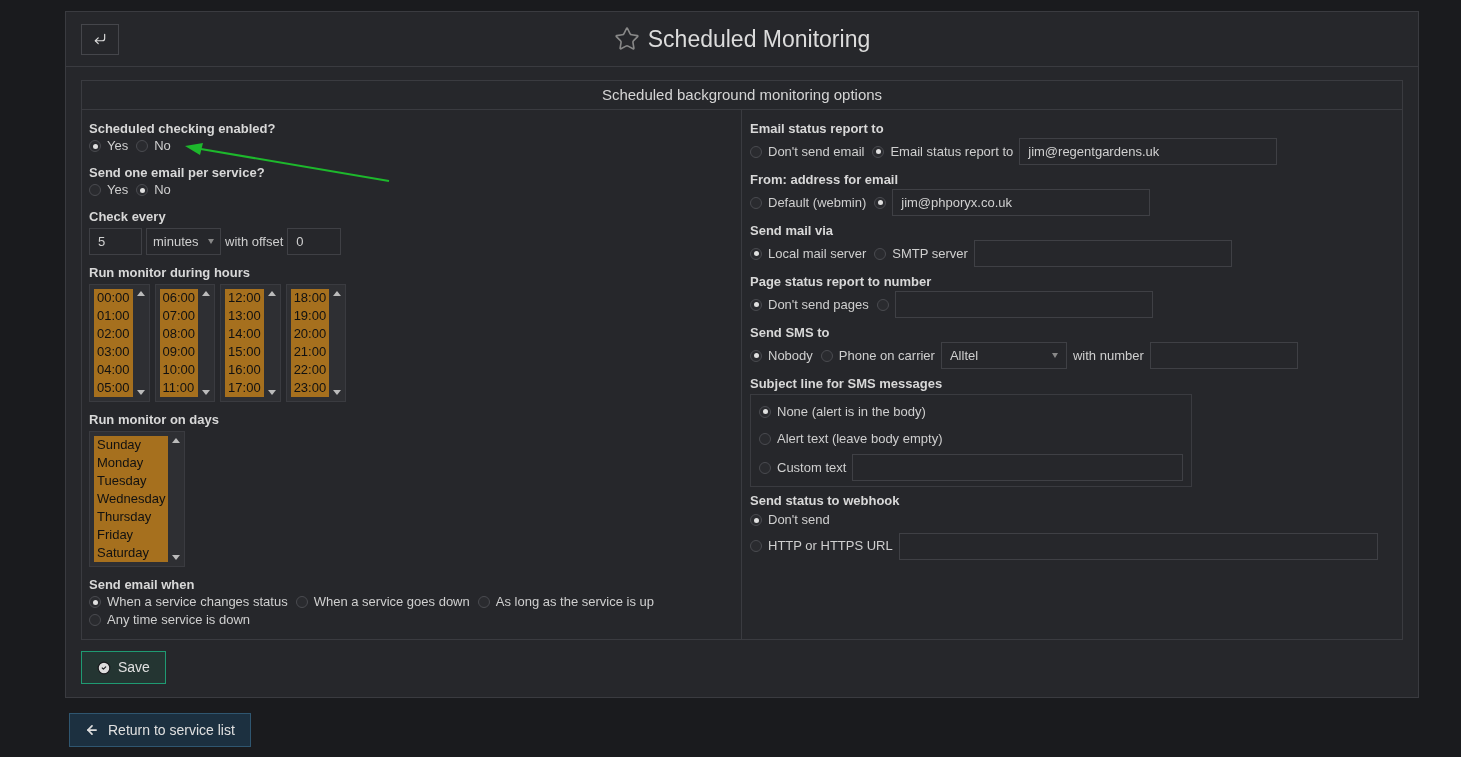 The height and width of the screenshot is (757, 1461). I want to click on star-icon, so click(626, 39).